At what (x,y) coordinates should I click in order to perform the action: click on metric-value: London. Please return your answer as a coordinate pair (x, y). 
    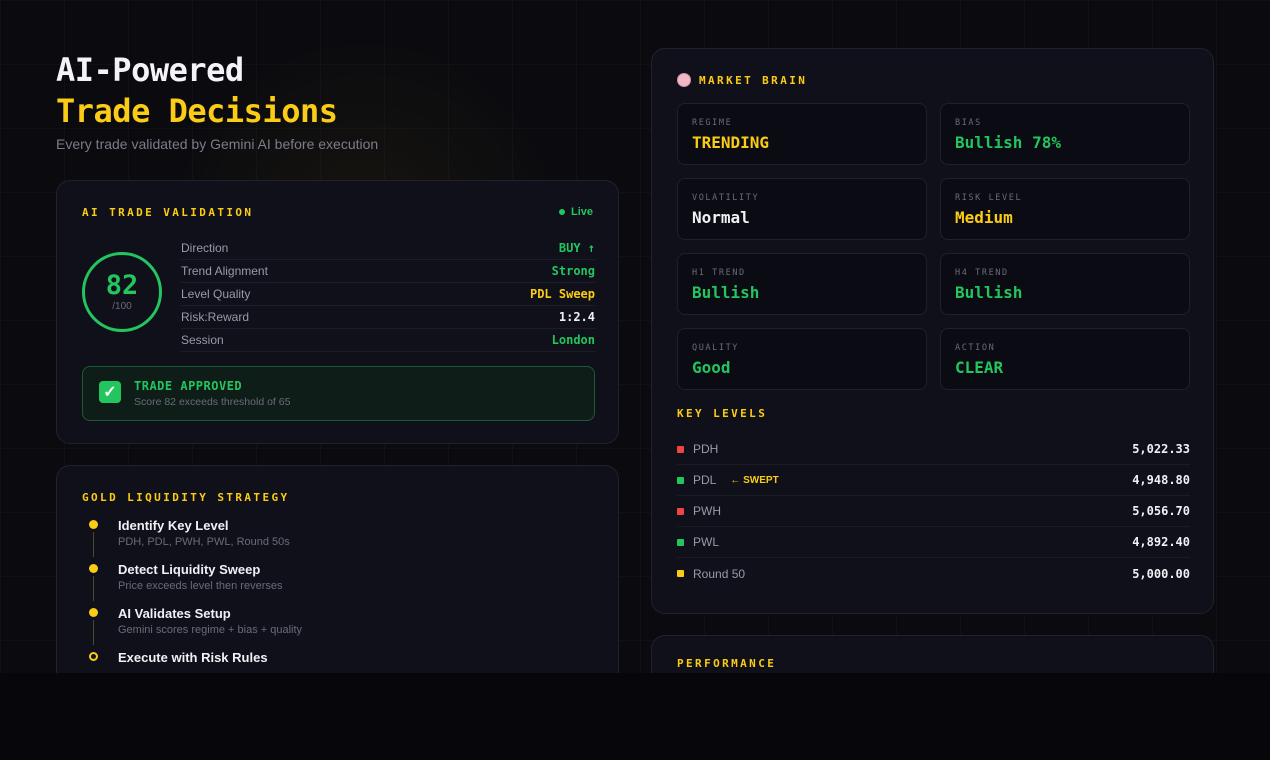
    Looking at the image, I should click on (573, 340).